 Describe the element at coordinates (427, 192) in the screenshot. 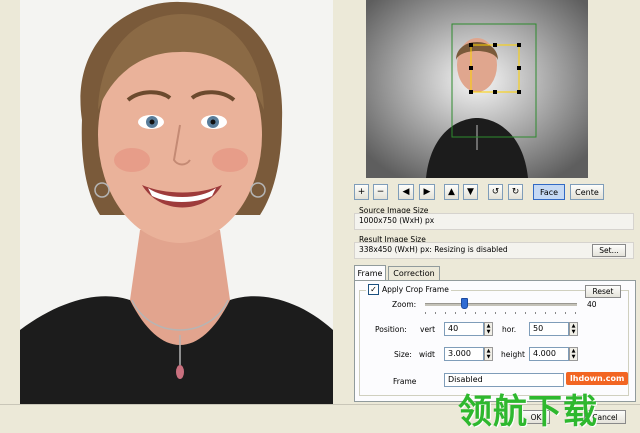

I see `move-right-button: ▶` at that location.